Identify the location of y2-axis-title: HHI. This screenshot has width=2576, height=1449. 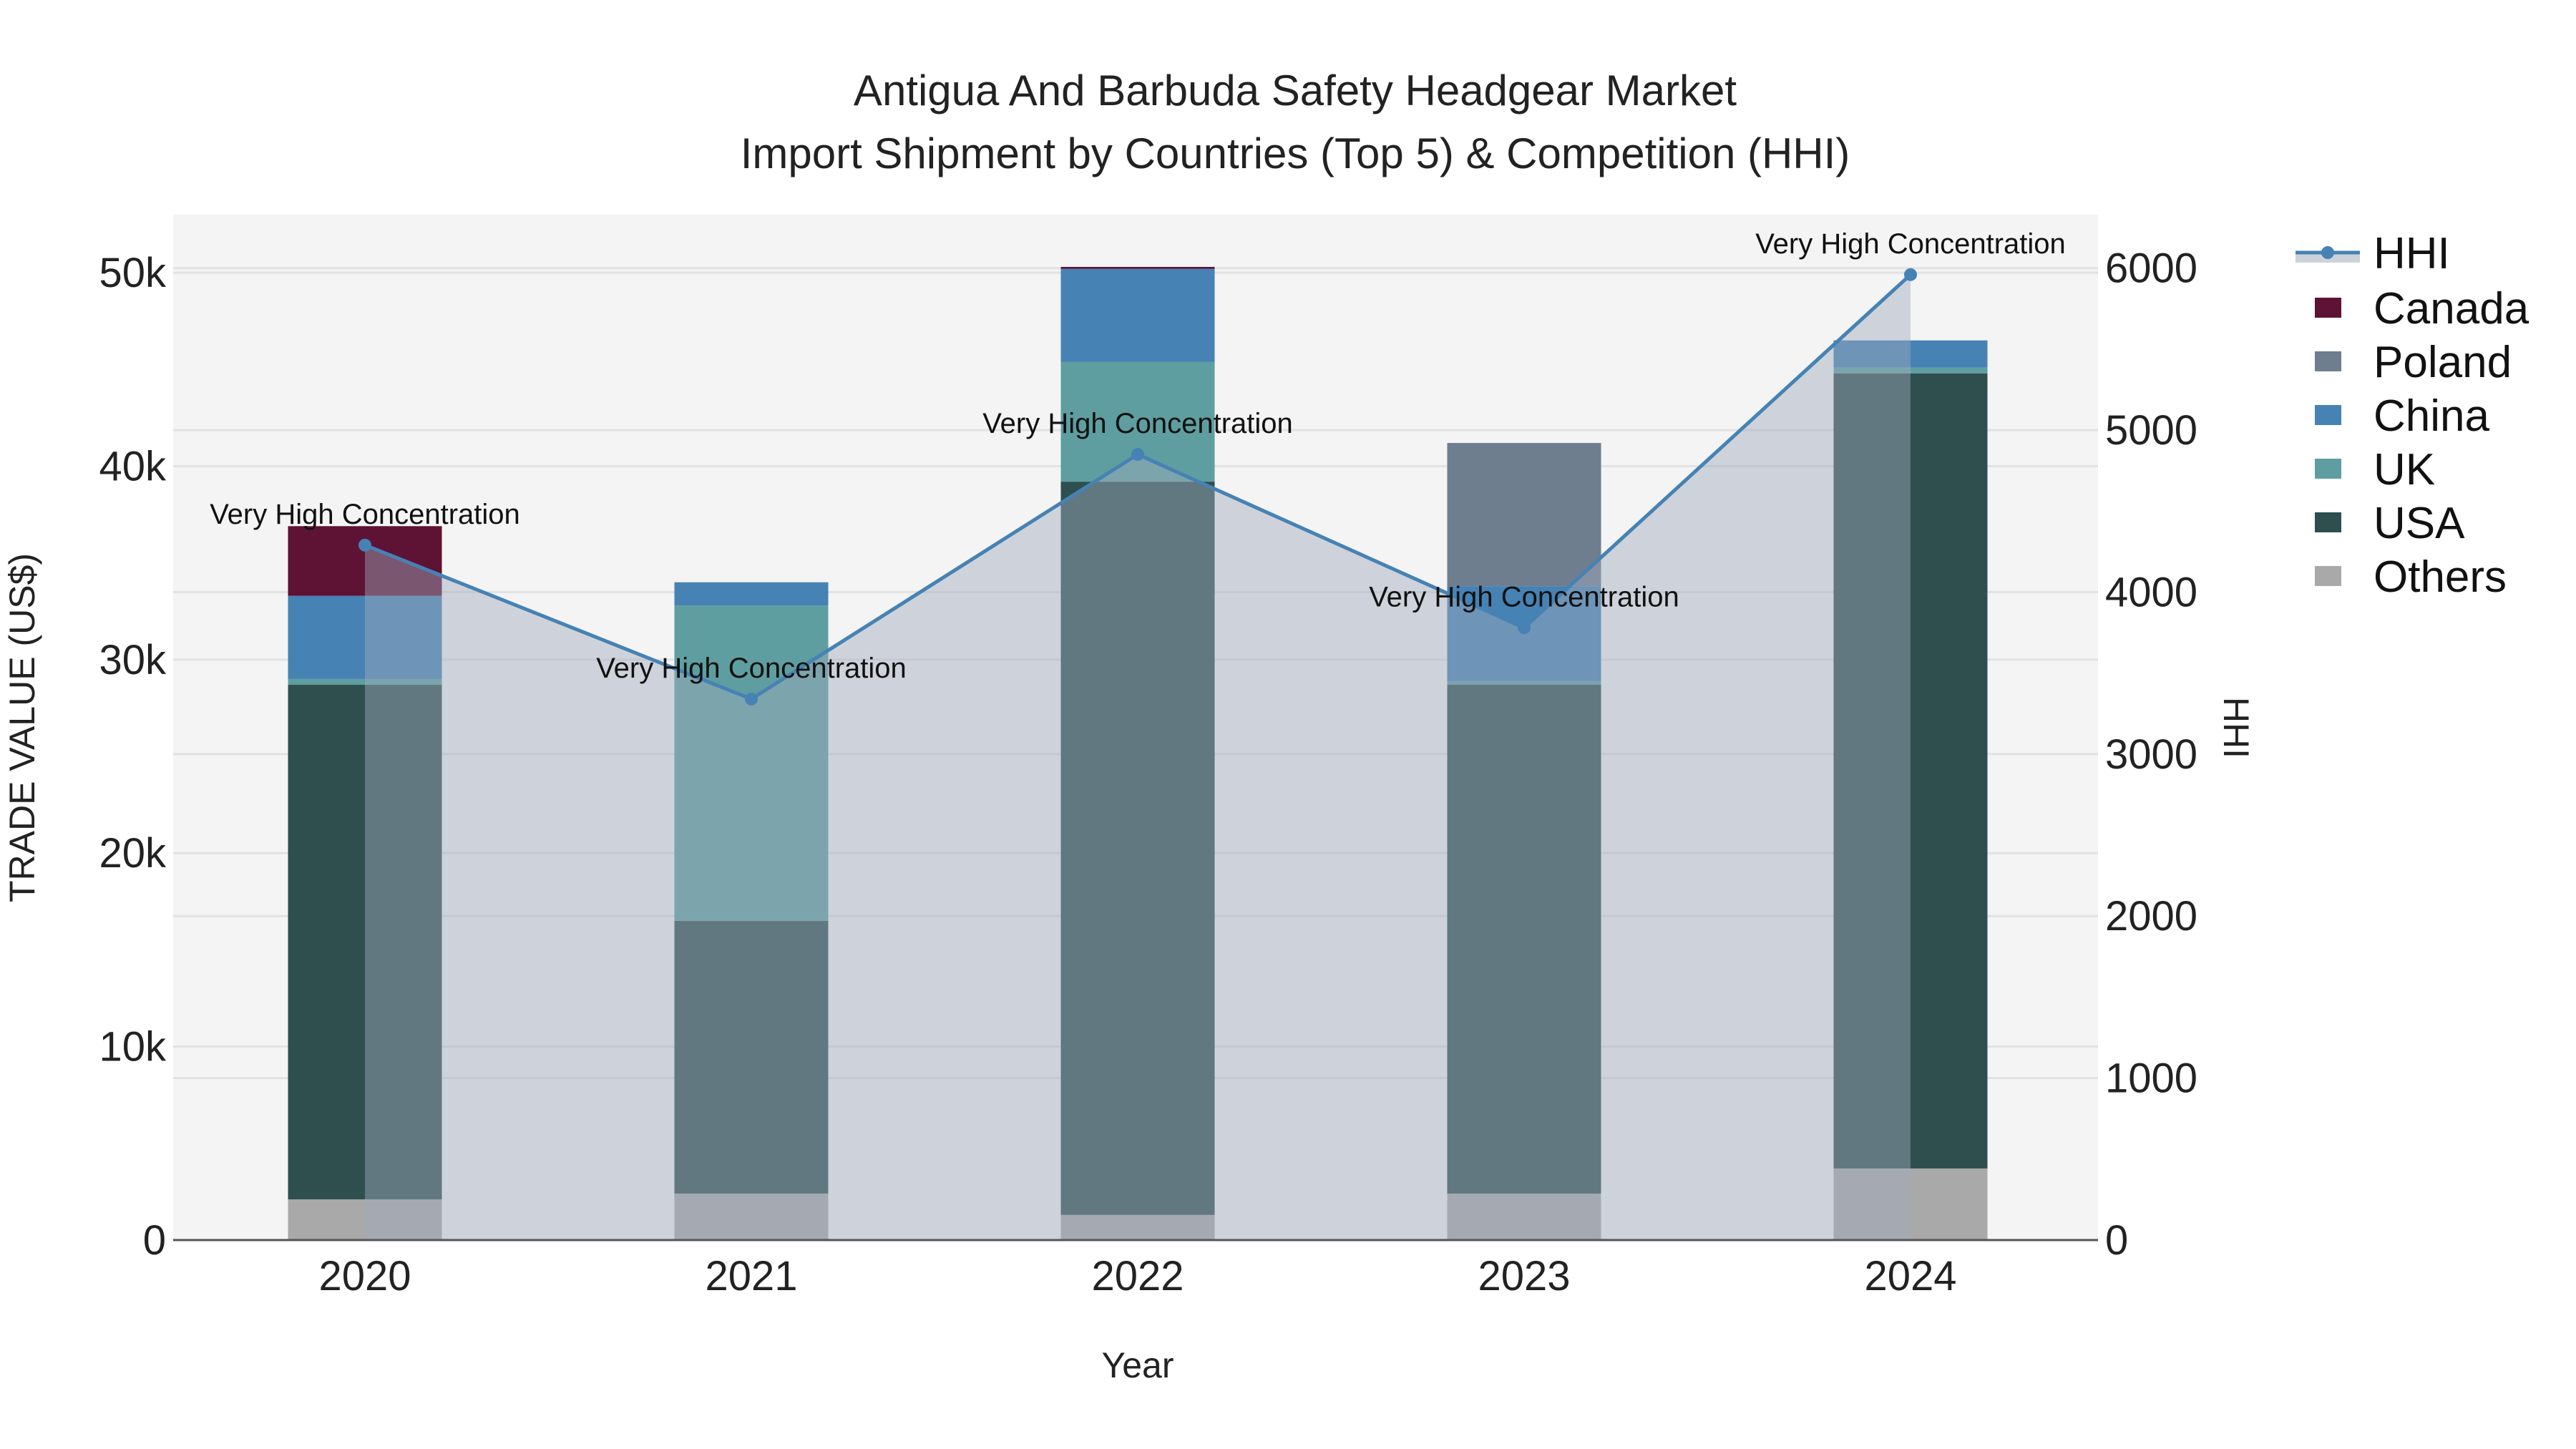
(2236, 727).